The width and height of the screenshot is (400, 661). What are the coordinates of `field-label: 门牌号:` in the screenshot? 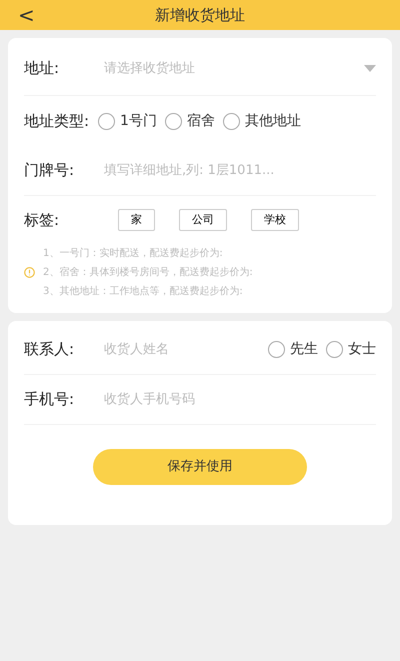 It's located at (50, 171).